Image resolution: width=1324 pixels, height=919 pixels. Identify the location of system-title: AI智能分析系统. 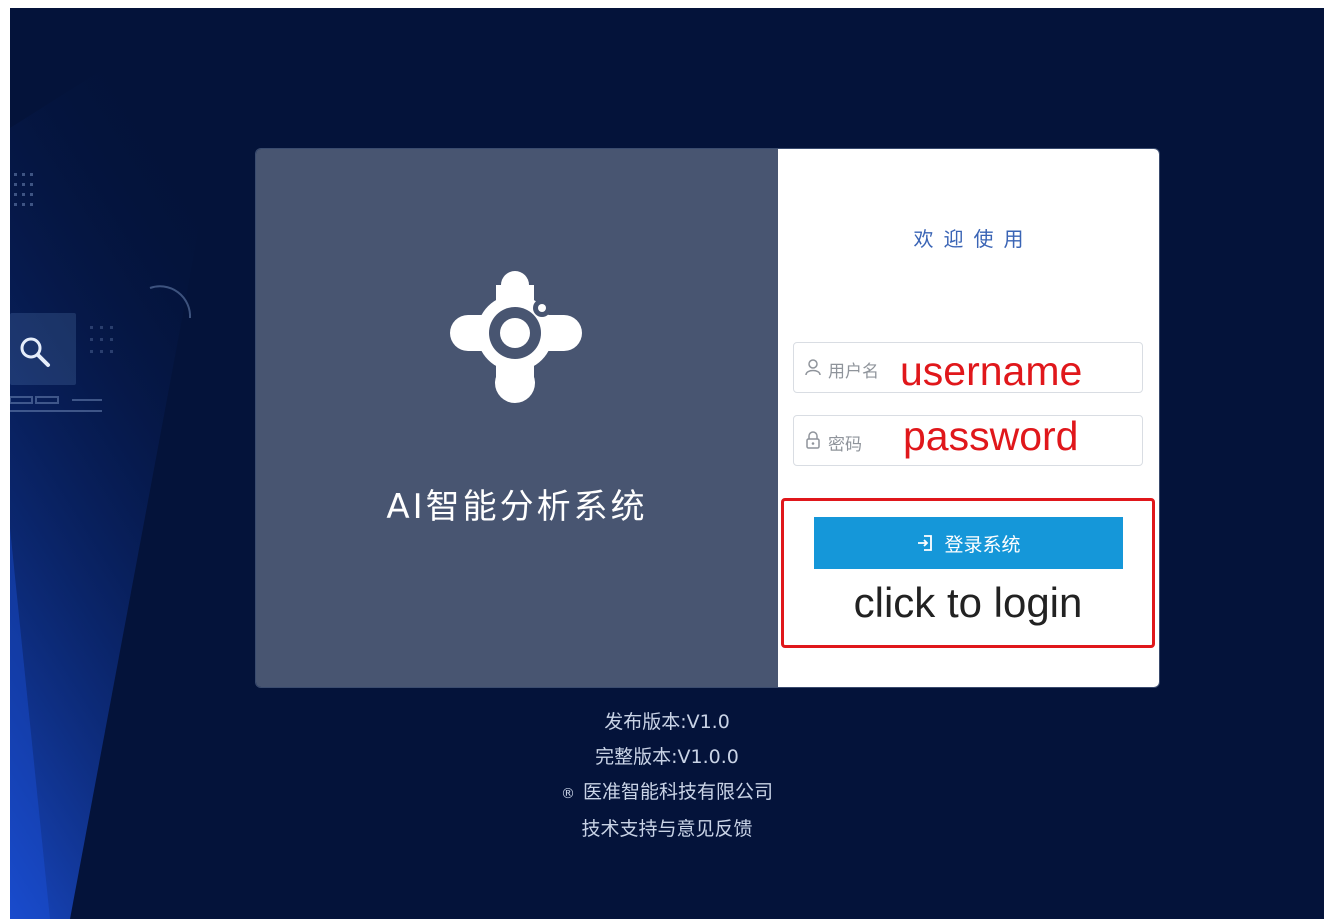
(517, 507).